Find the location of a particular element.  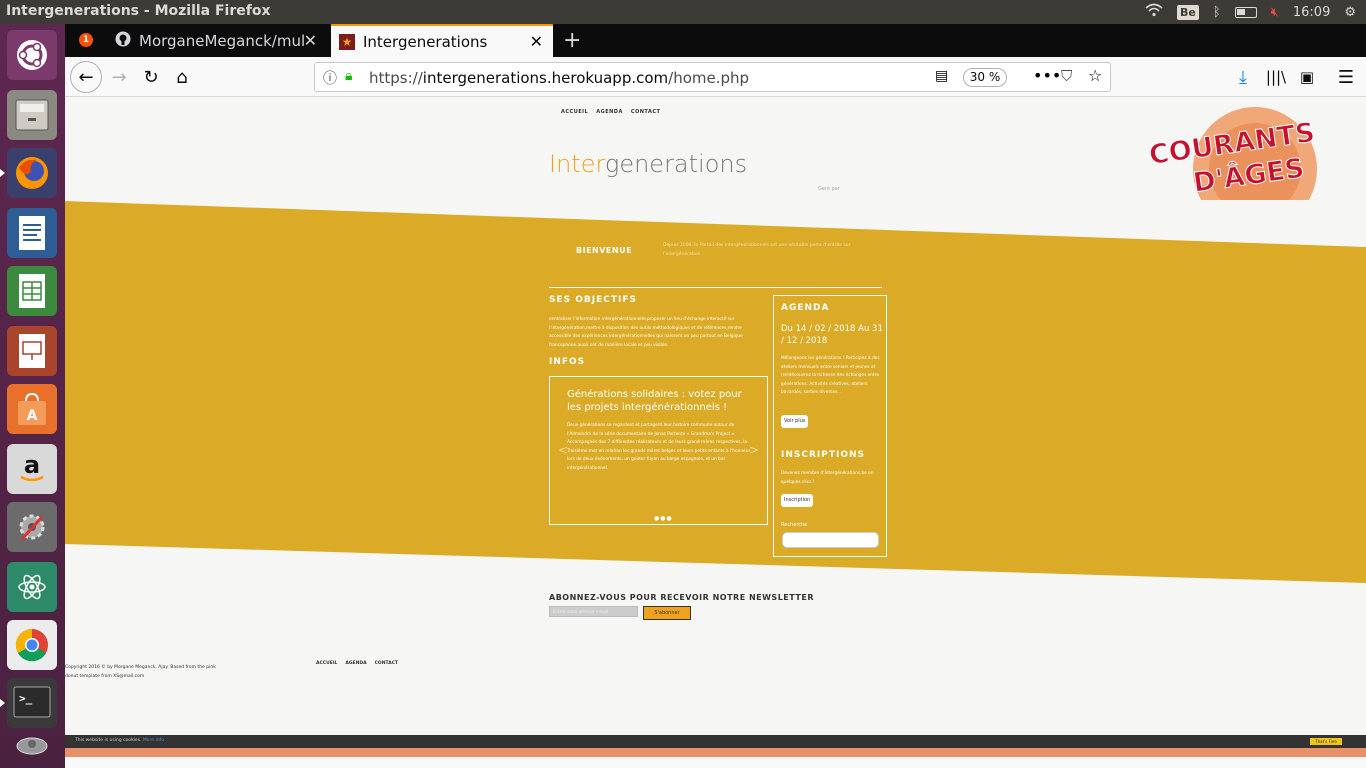

reader-view-icon: ▤ is located at coordinates (941, 76).